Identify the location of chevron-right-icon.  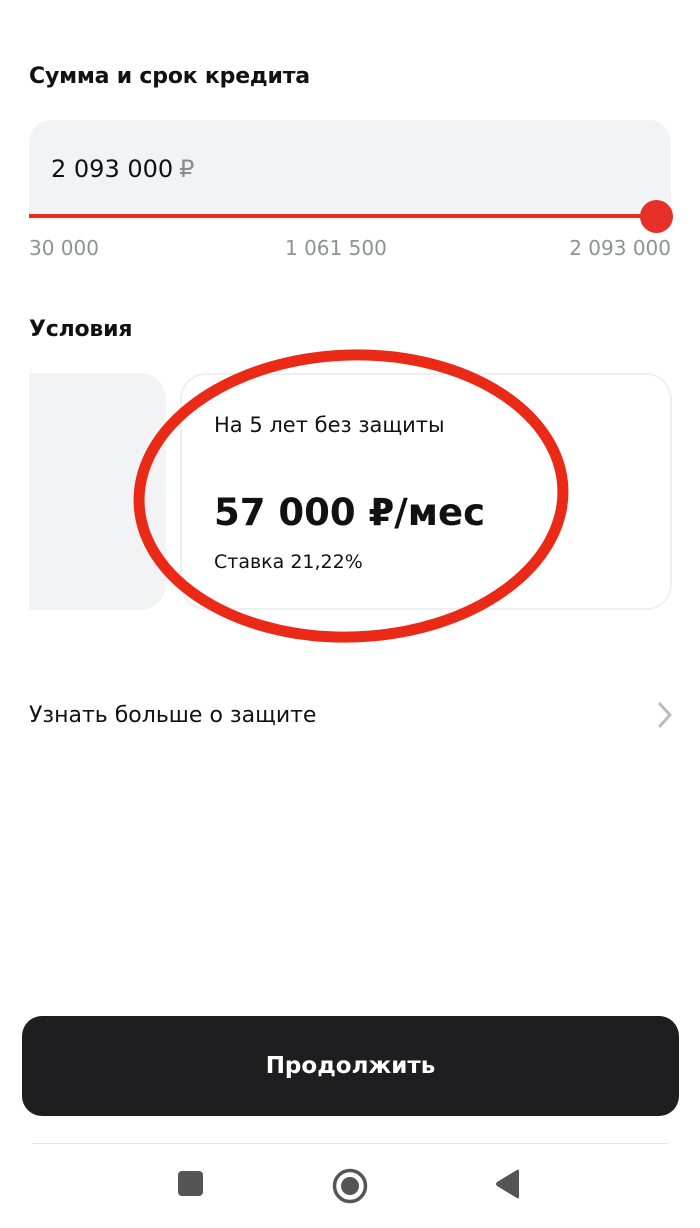
(665, 715).